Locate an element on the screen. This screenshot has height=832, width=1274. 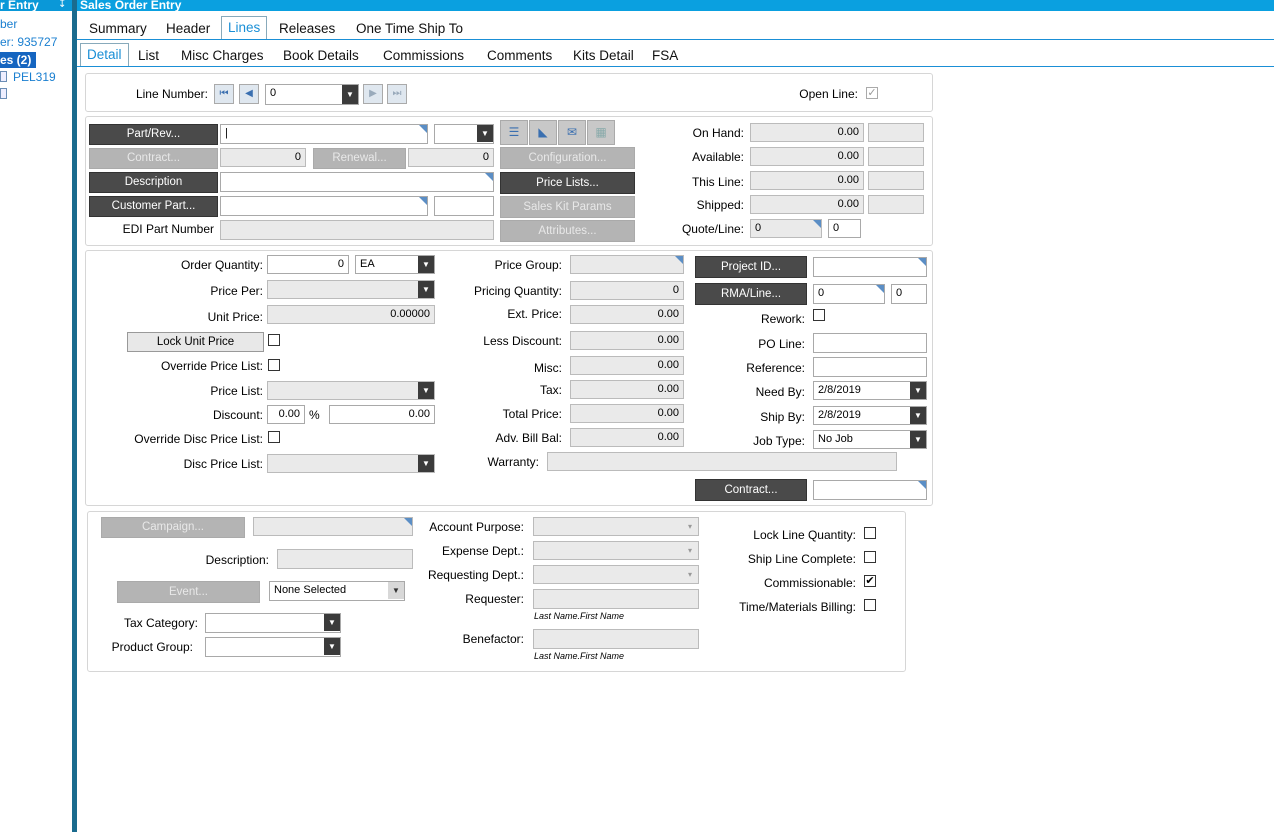
tax-category-select: ▼ is located at coordinates (273, 623).